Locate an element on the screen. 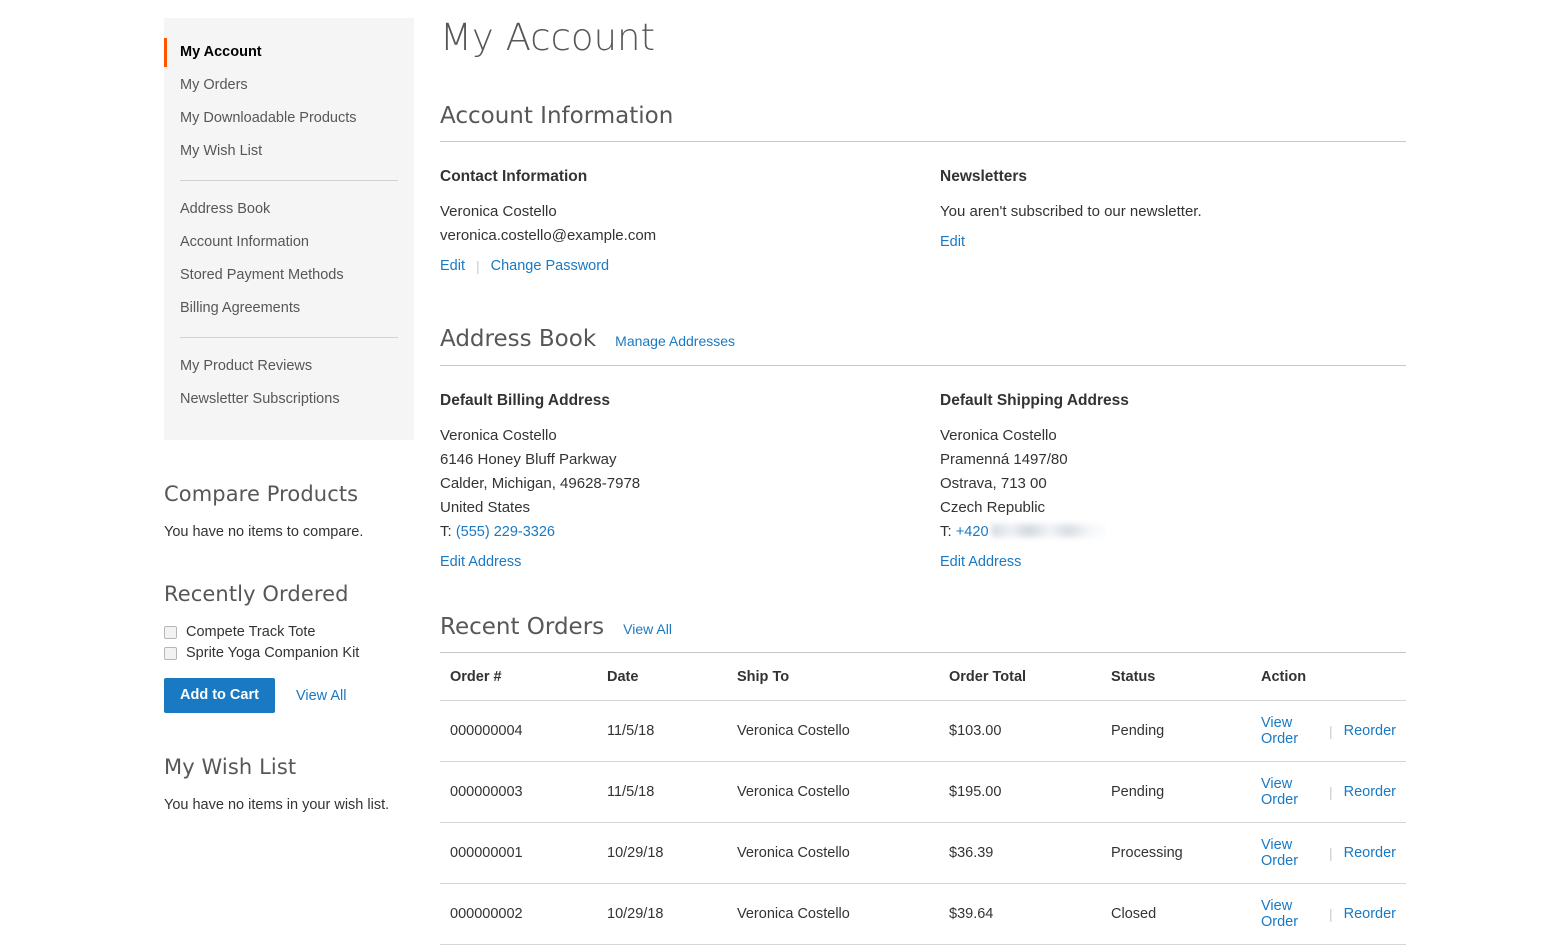 Image resolution: width=1567 pixels, height=945 pixels. edit-shipping-address-link: Edit Address is located at coordinates (980, 562).